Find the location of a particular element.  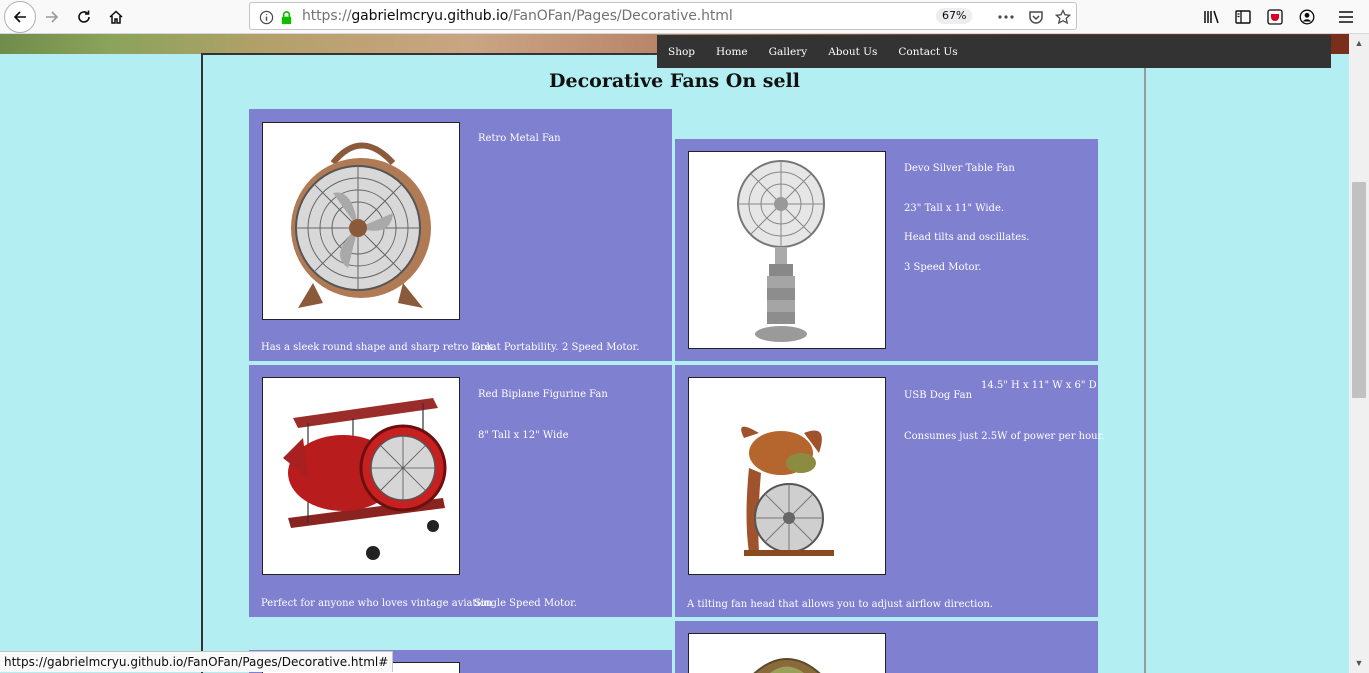

library-icon is located at coordinates (1211, 17).